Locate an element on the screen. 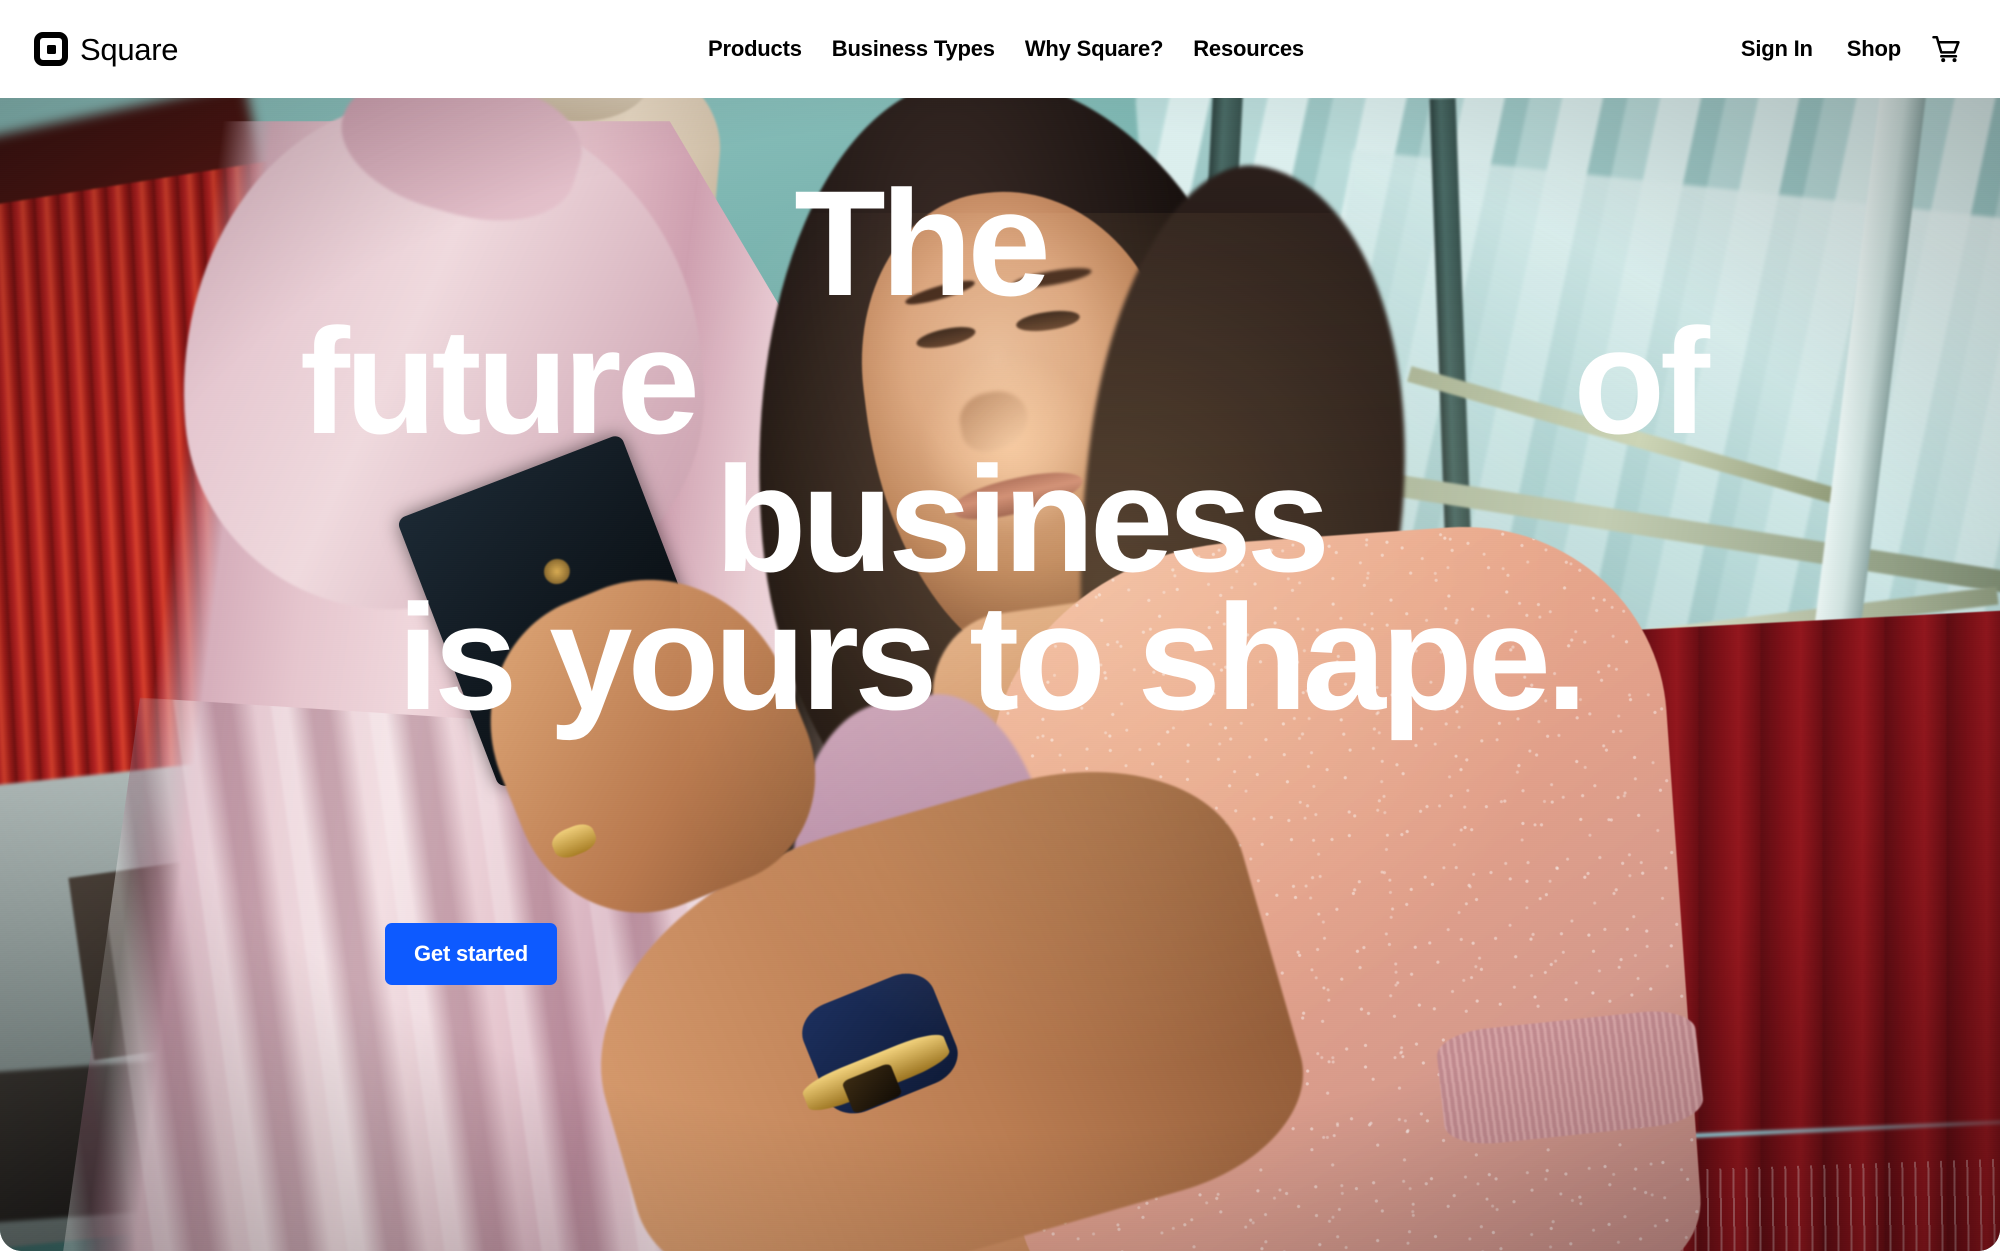  square-logo: Square is located at coordinates (106, 49).